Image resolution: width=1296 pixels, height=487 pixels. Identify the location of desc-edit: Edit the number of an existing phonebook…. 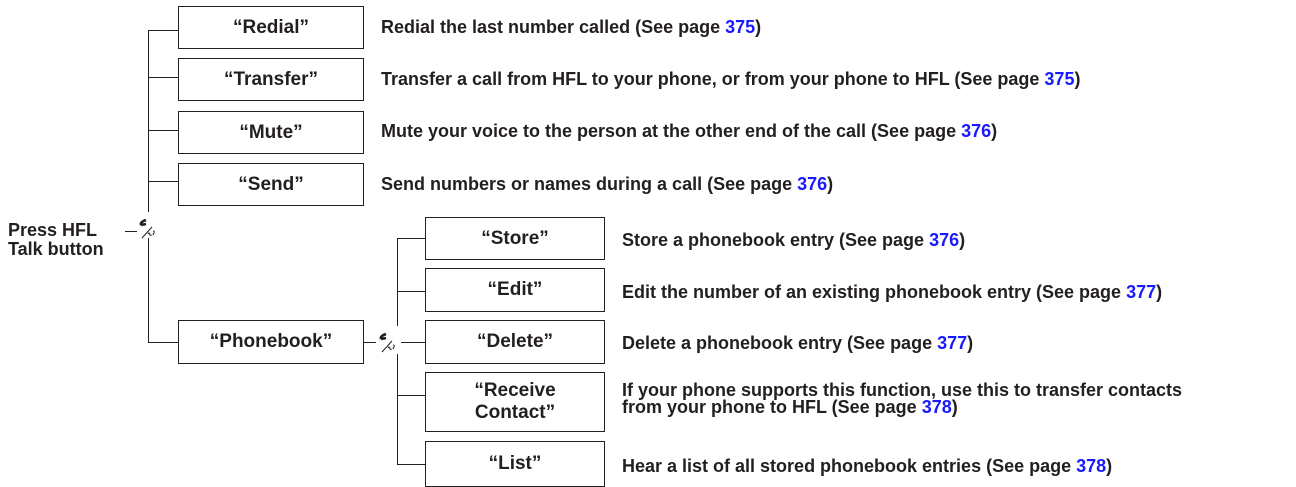
(892, 292).